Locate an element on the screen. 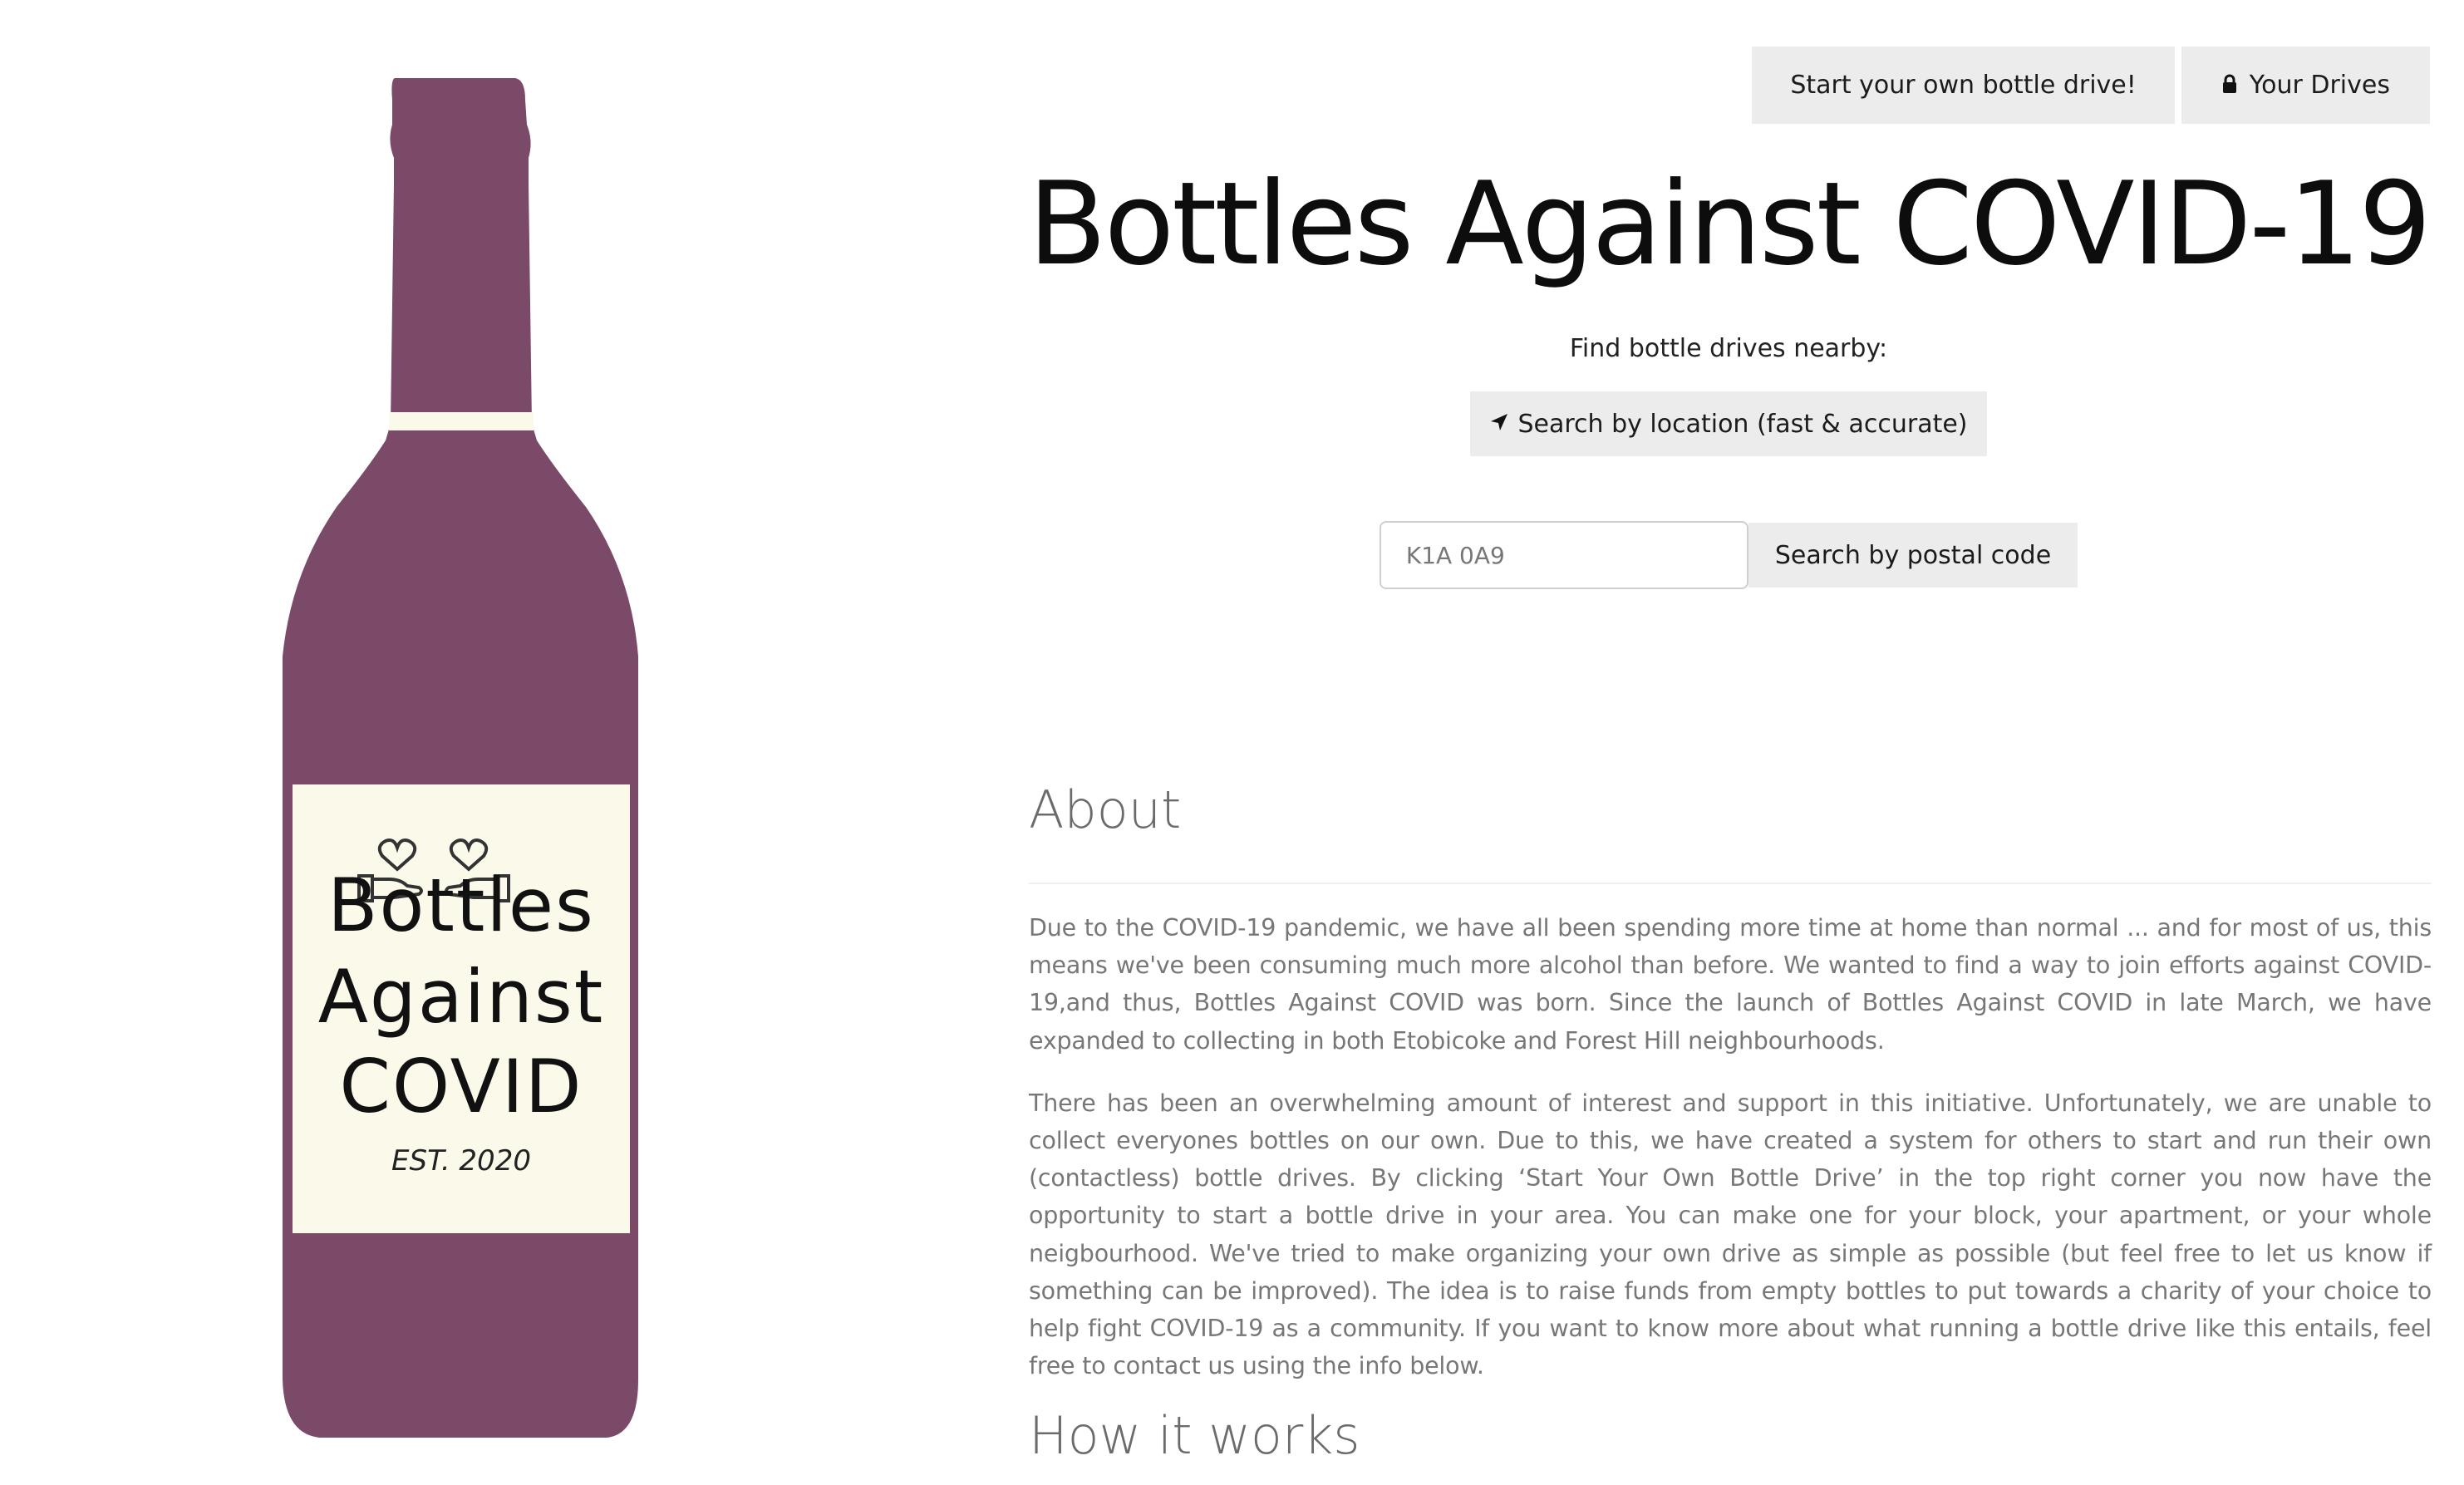  bottle-shape is located at coordinates (460, 758).